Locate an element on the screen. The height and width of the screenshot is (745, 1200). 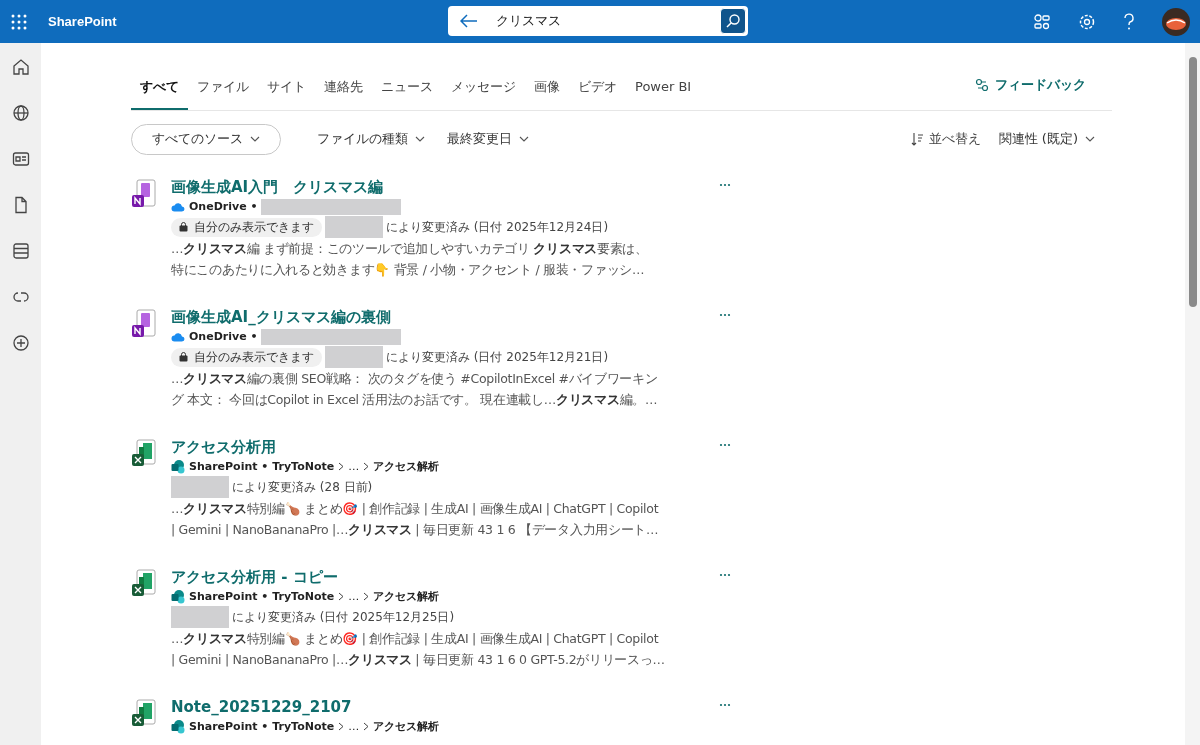
tab: 画像 is located at coordinates (547, 76).